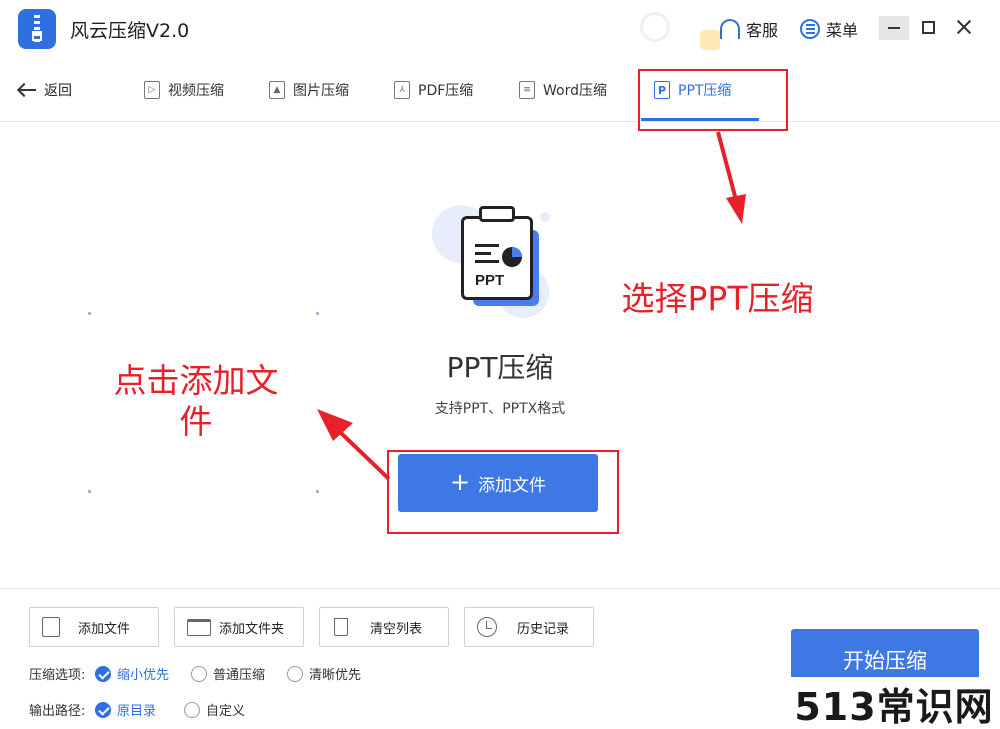 Image resolution: width=1000 pixels, height=729 pixels. What do you see at coordinates (27, 90) in the screenshot?
I see `arrow-left-icon` at bounding box center [27, 90].